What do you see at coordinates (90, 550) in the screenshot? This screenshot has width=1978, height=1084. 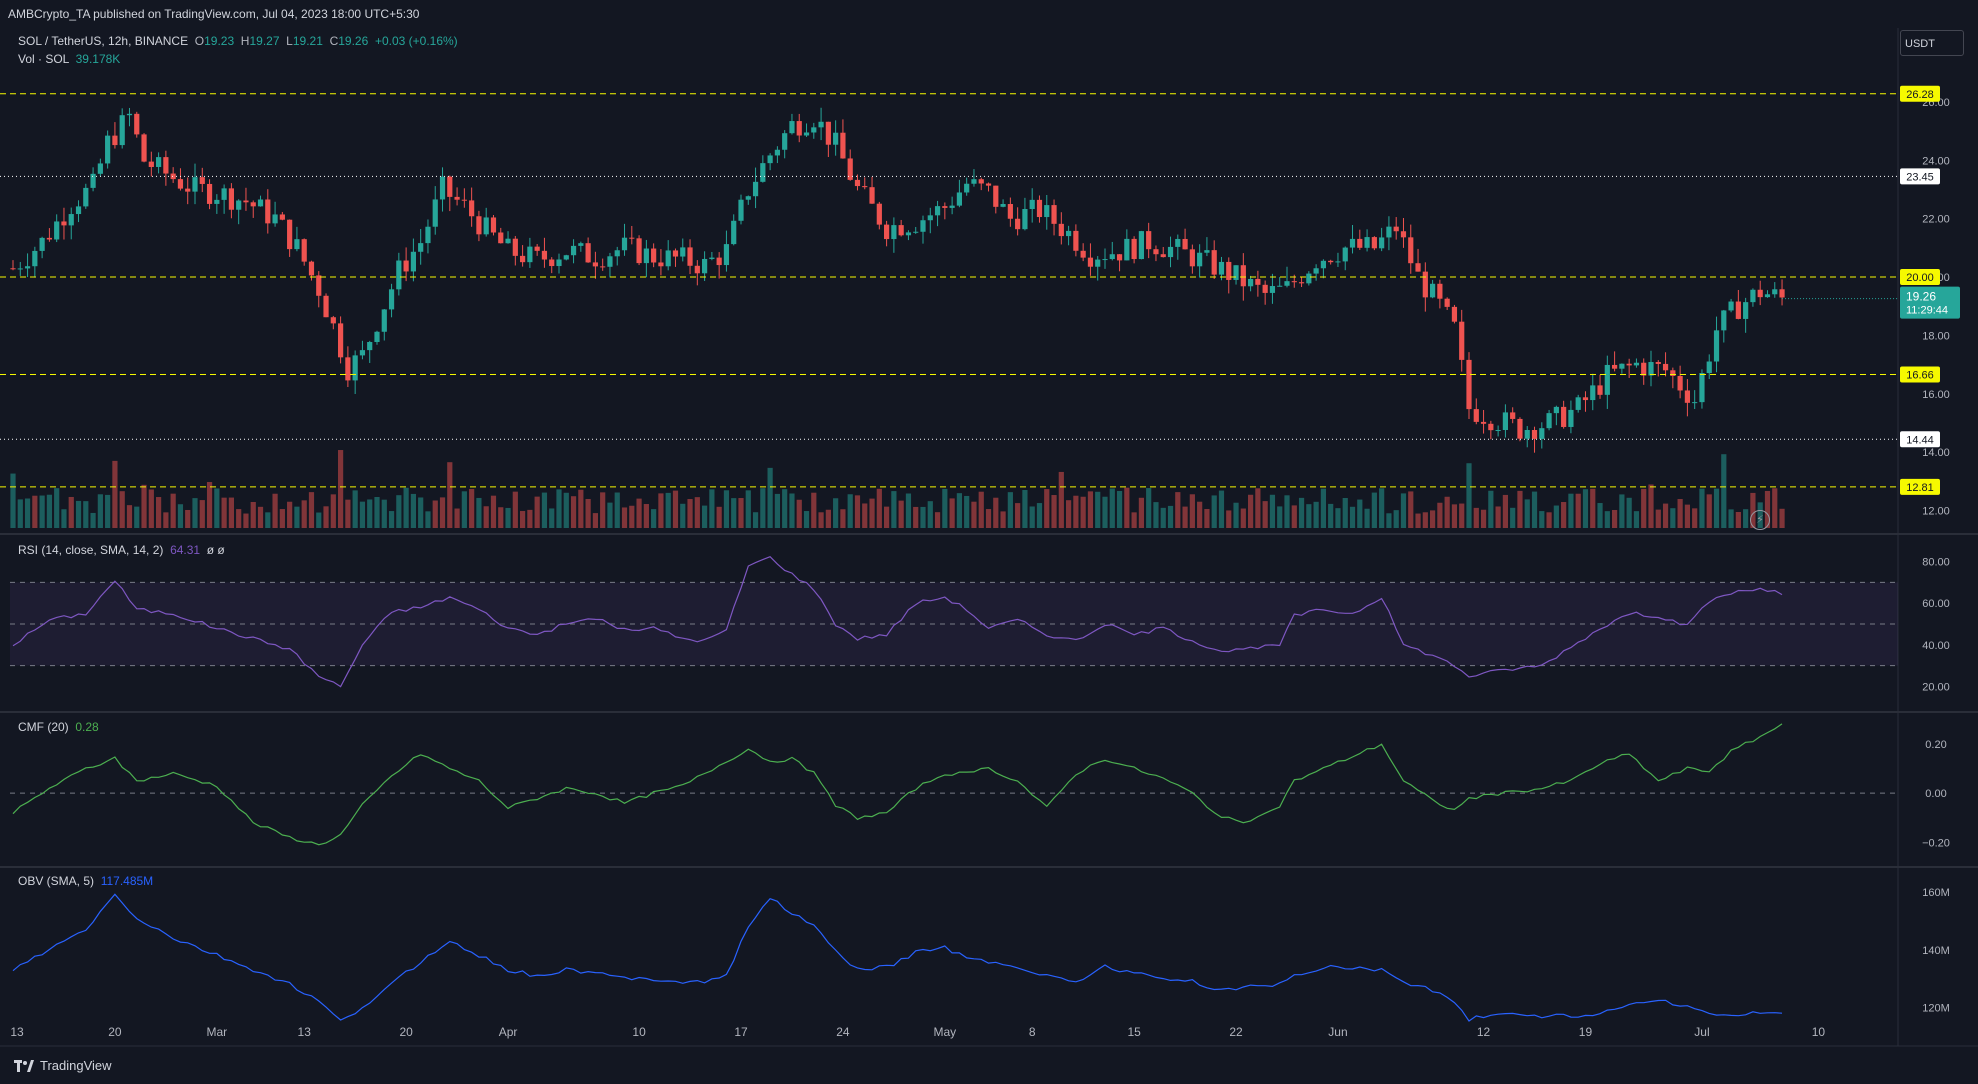 I see `rsi-label: RSI (14, close, SMA, 14, 2)` at bounding box center [90, 550].